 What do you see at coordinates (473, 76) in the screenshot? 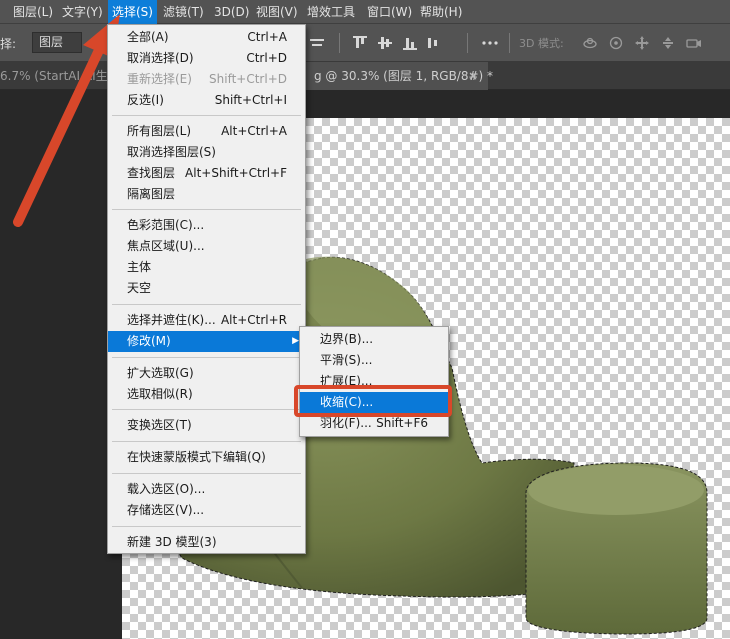
I see `close-icon: ×` at bounding box center [473, 76].